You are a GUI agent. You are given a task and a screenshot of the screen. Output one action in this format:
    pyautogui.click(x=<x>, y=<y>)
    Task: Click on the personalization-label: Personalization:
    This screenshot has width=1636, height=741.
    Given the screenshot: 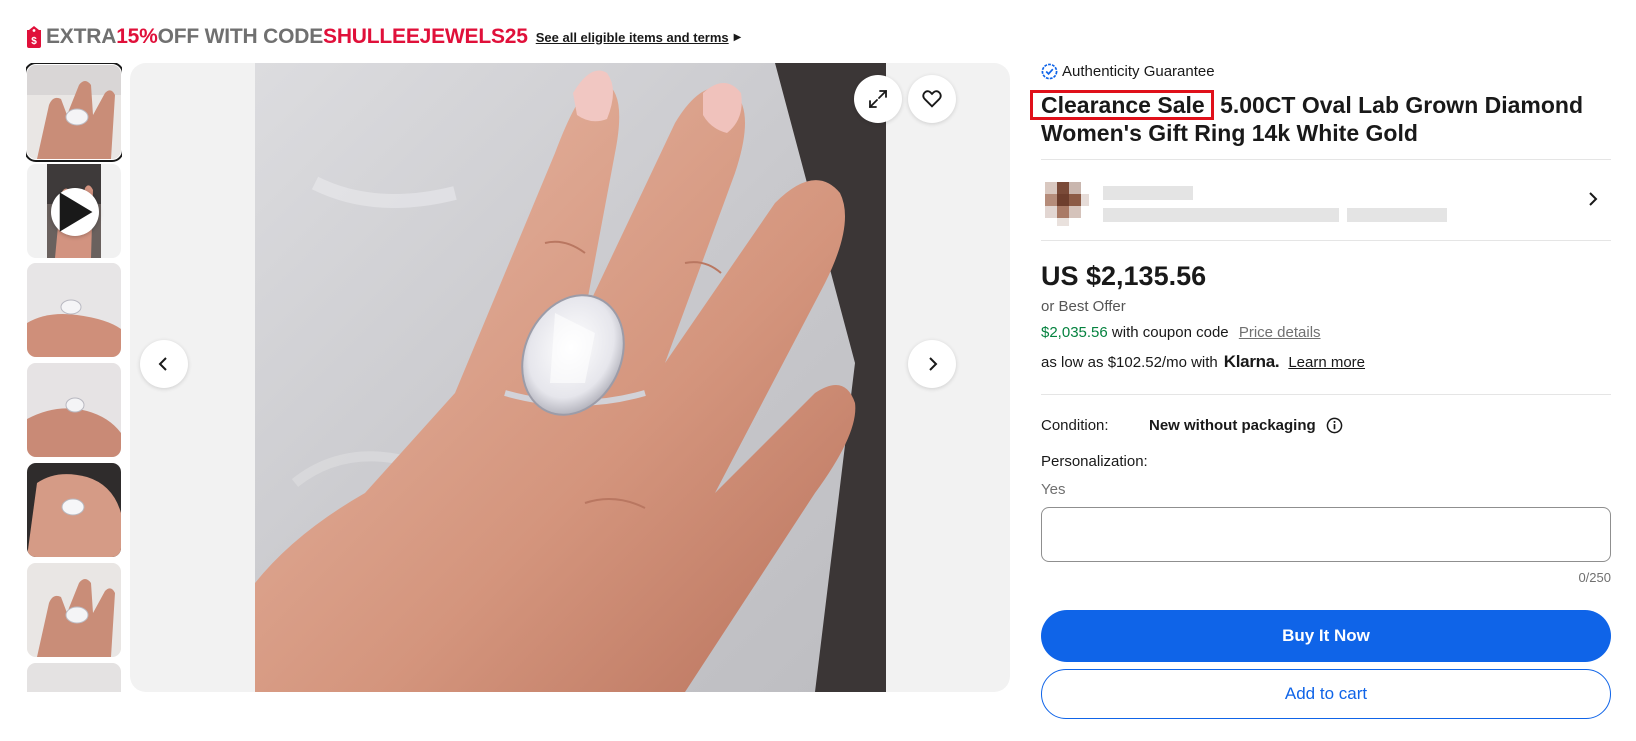 What is the action you would take?
    pyautogui.click(x=1094, y=461)
    